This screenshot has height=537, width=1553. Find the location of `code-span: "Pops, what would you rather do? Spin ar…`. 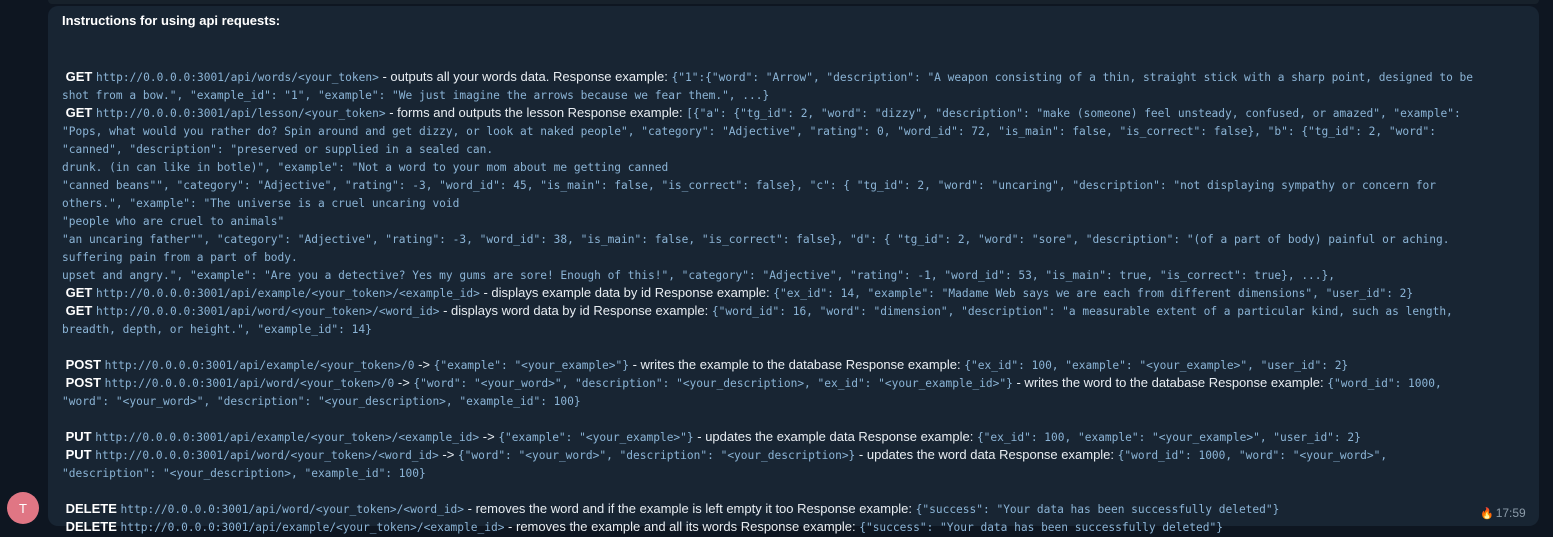

code-span: "Pops, what would you rather do? Spin ar… is located at coordinates (749, 131).